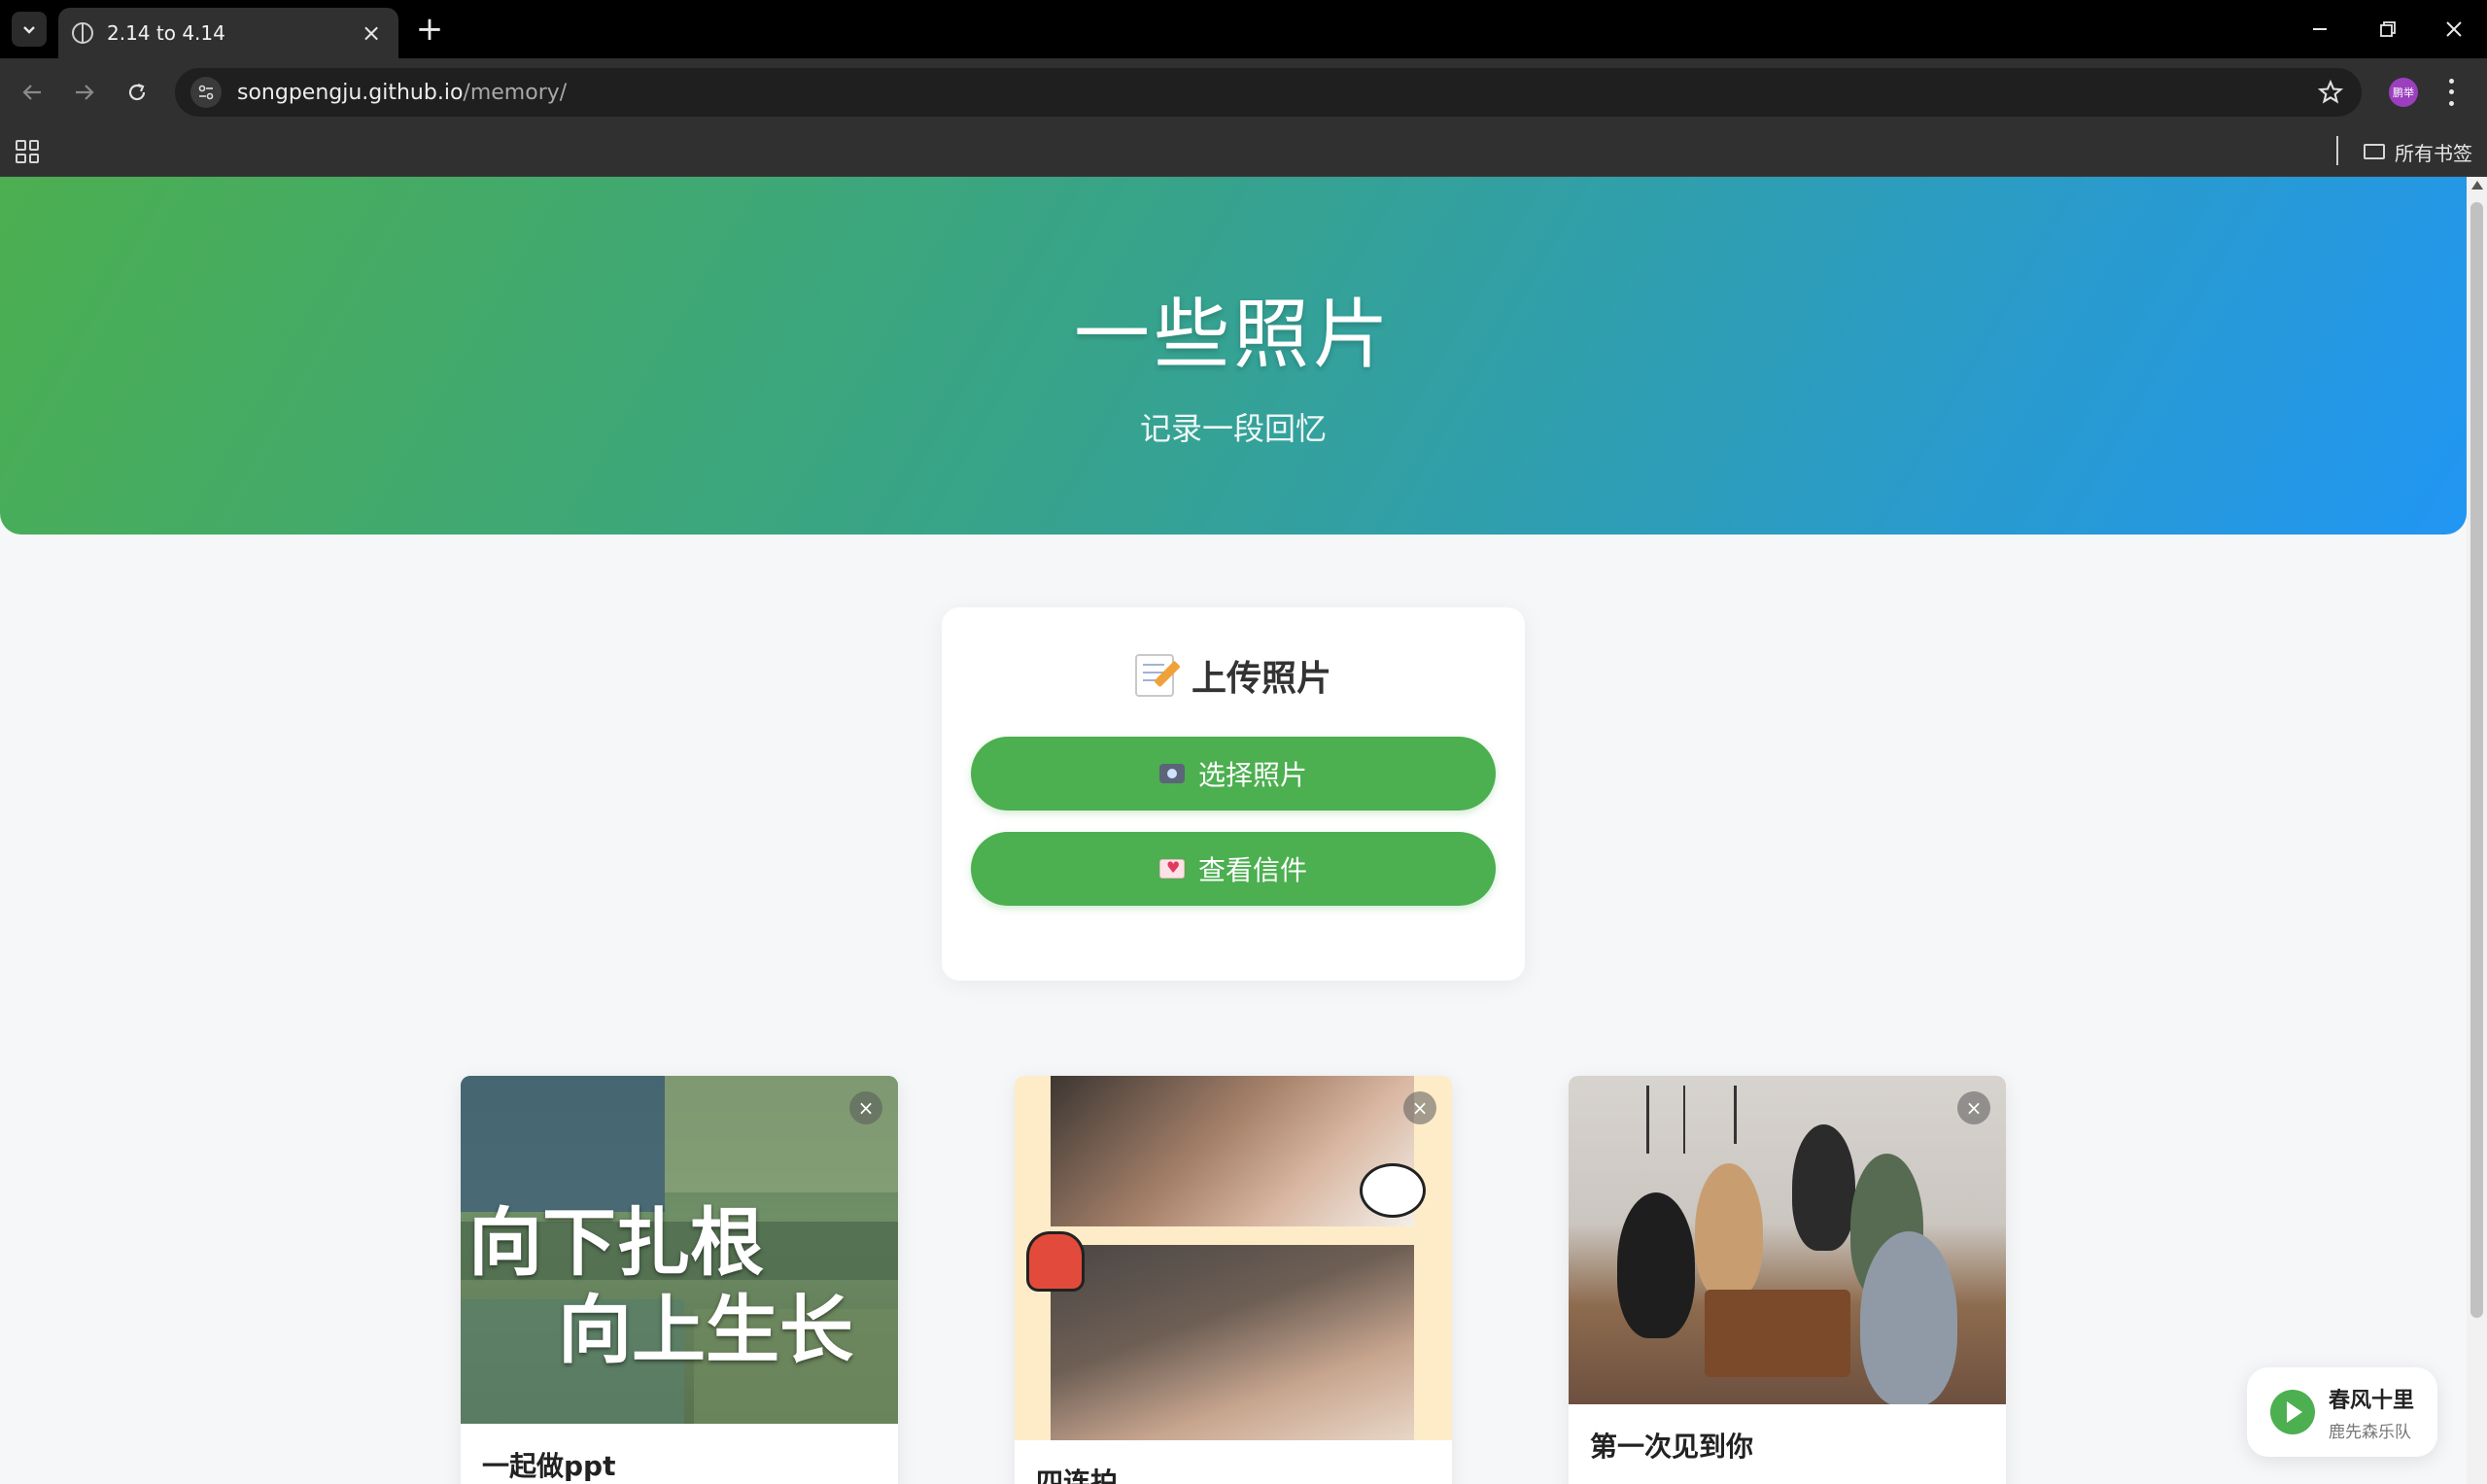 The image size is (2487, 1484). Describe the element at coordinates (2477, 185) in the screenshot. I see `scroll-up-arrow-icon` at that location.